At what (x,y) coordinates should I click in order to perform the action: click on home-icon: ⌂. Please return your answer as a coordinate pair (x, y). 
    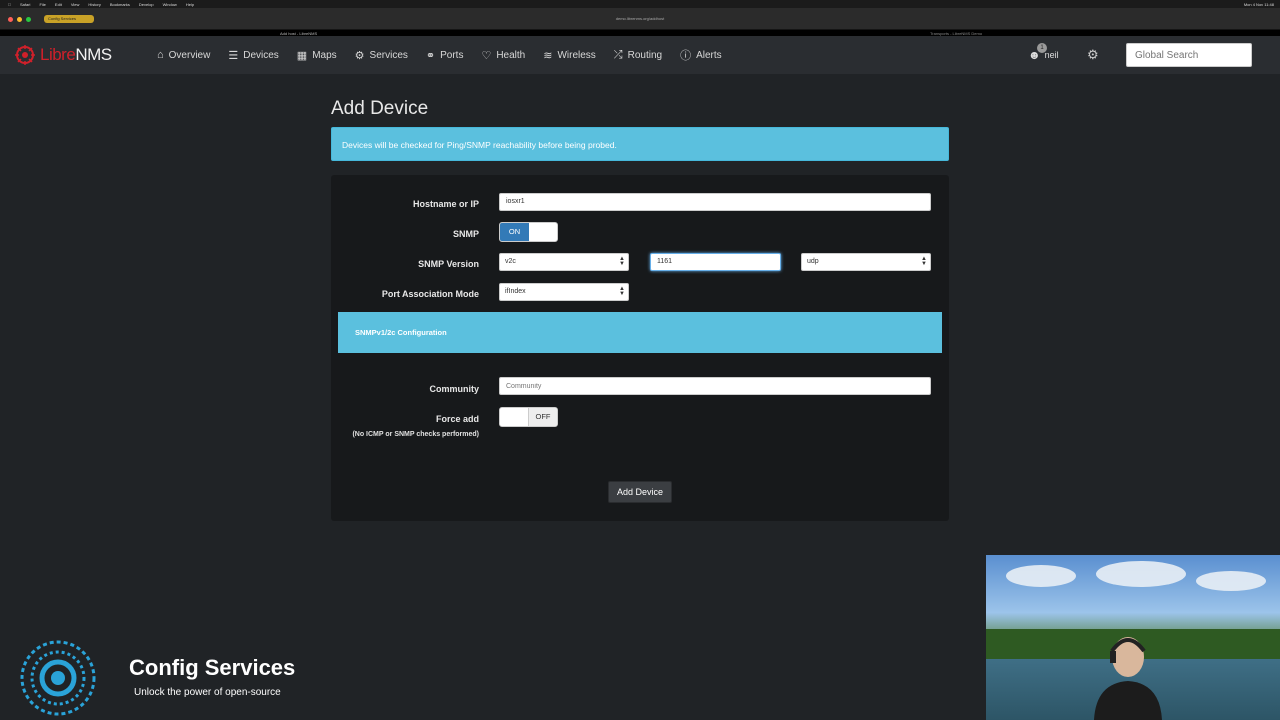
    Looking at the image, I should click on (160, 55).